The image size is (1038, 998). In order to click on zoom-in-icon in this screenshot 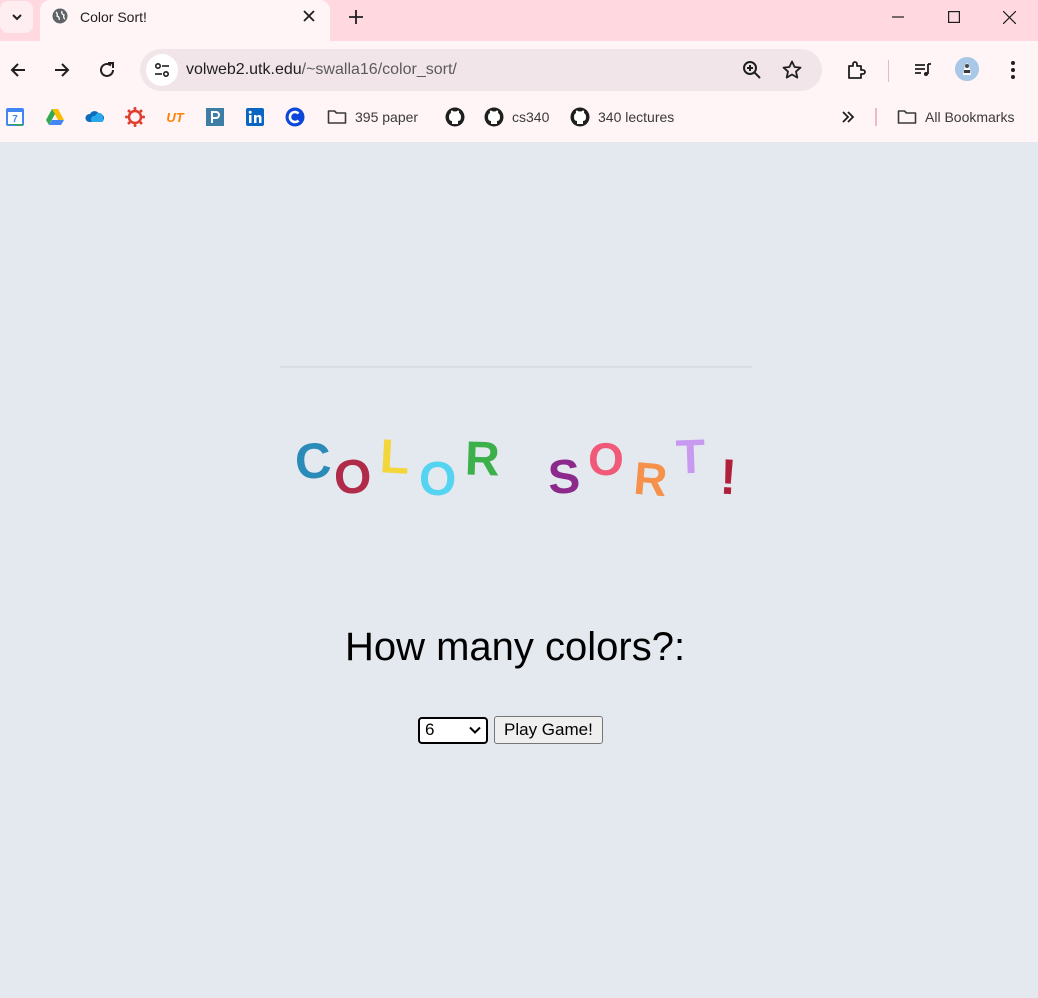, I will do `click(752, 70)`.